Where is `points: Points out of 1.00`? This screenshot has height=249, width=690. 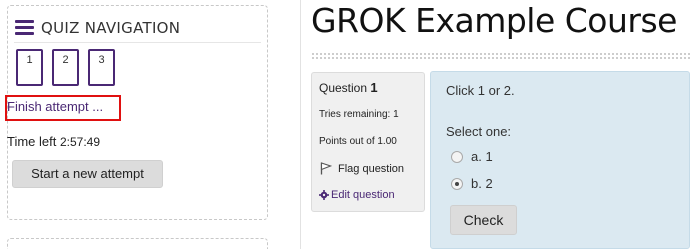 points: Points out of 1.00 is located at coordinates (358, 141).